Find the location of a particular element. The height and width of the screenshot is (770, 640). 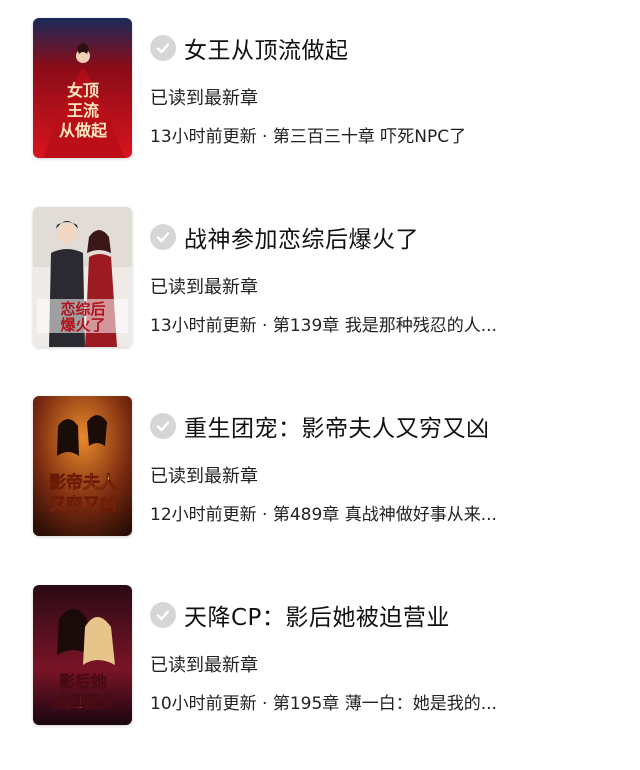

latest-update: 13小时前更新 · 第三百三十章 吓死NPC了 is located at coordinates (308, 137).